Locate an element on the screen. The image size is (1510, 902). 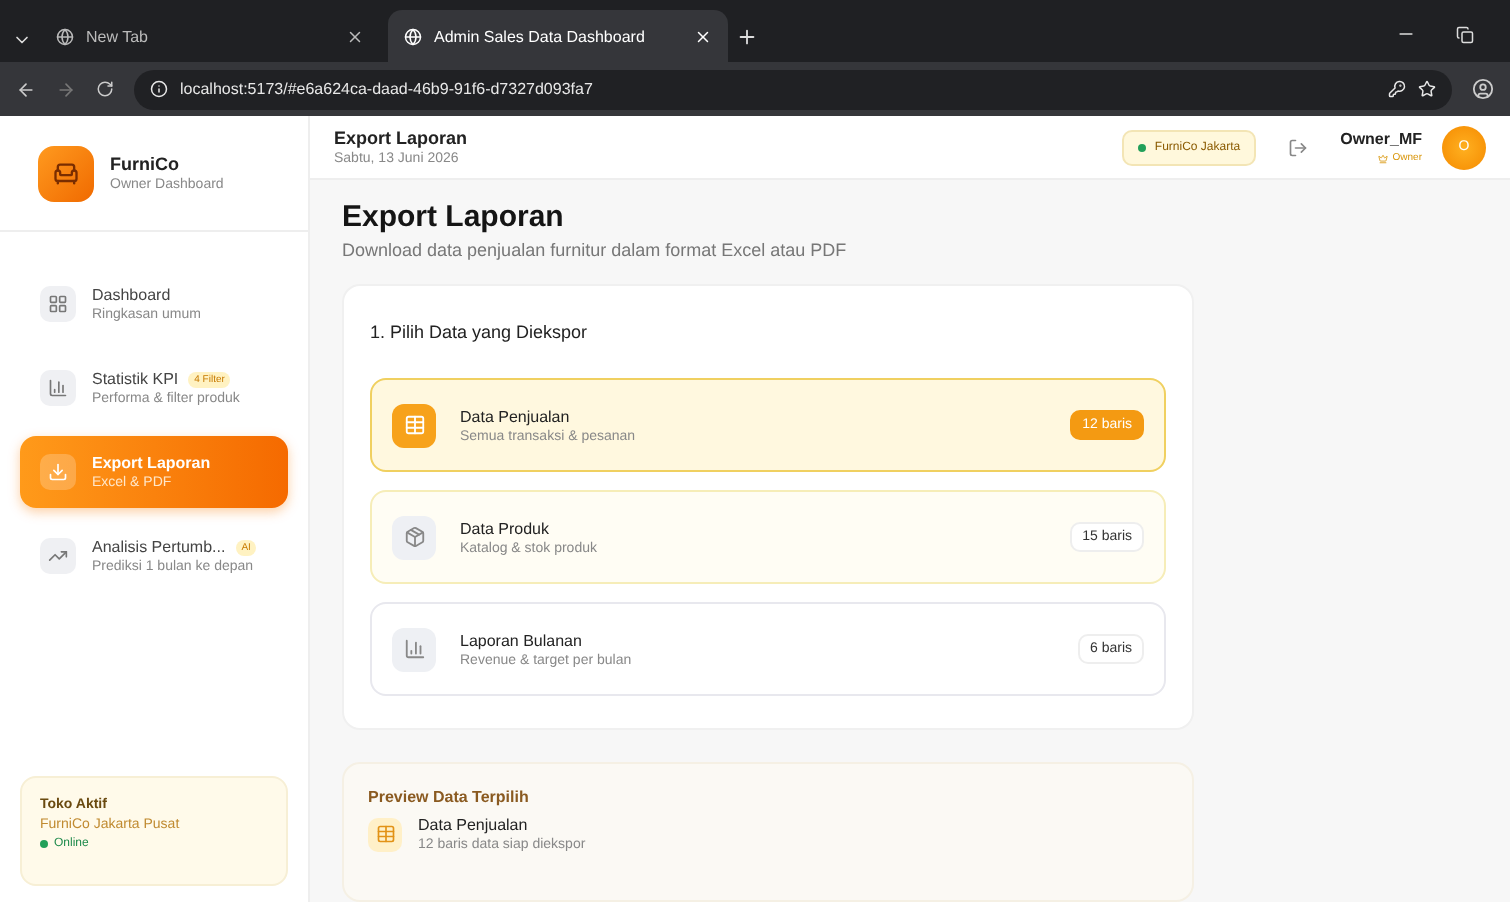
star-icon is located at coordinates (1427, 89).